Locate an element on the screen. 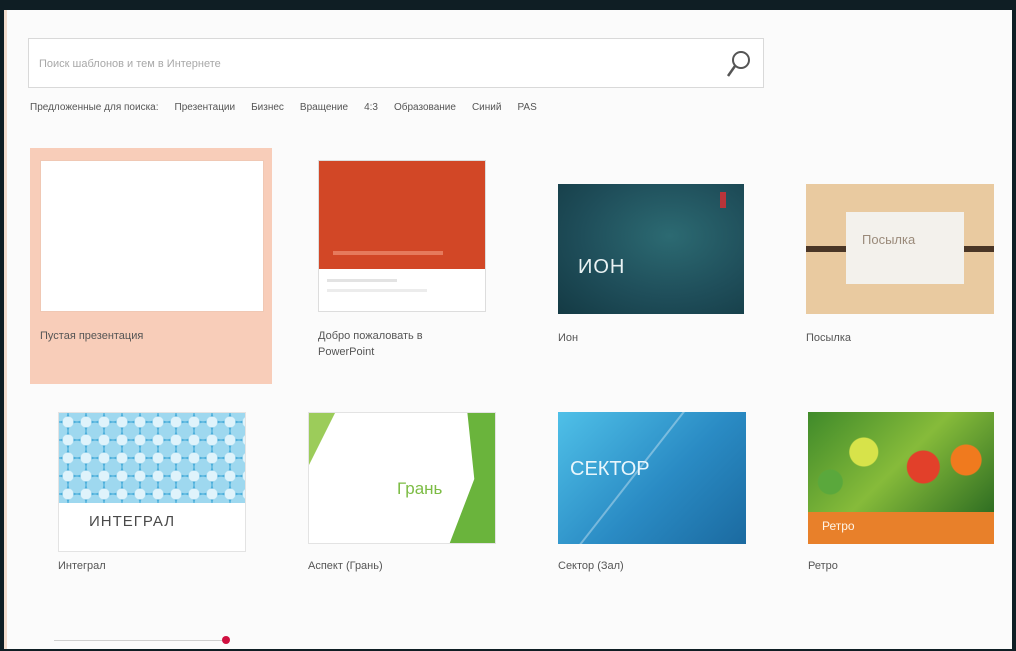 The image size is (1016, 651). template-thumbnail-parcel: Посылка is located at coordinates (900, 249).